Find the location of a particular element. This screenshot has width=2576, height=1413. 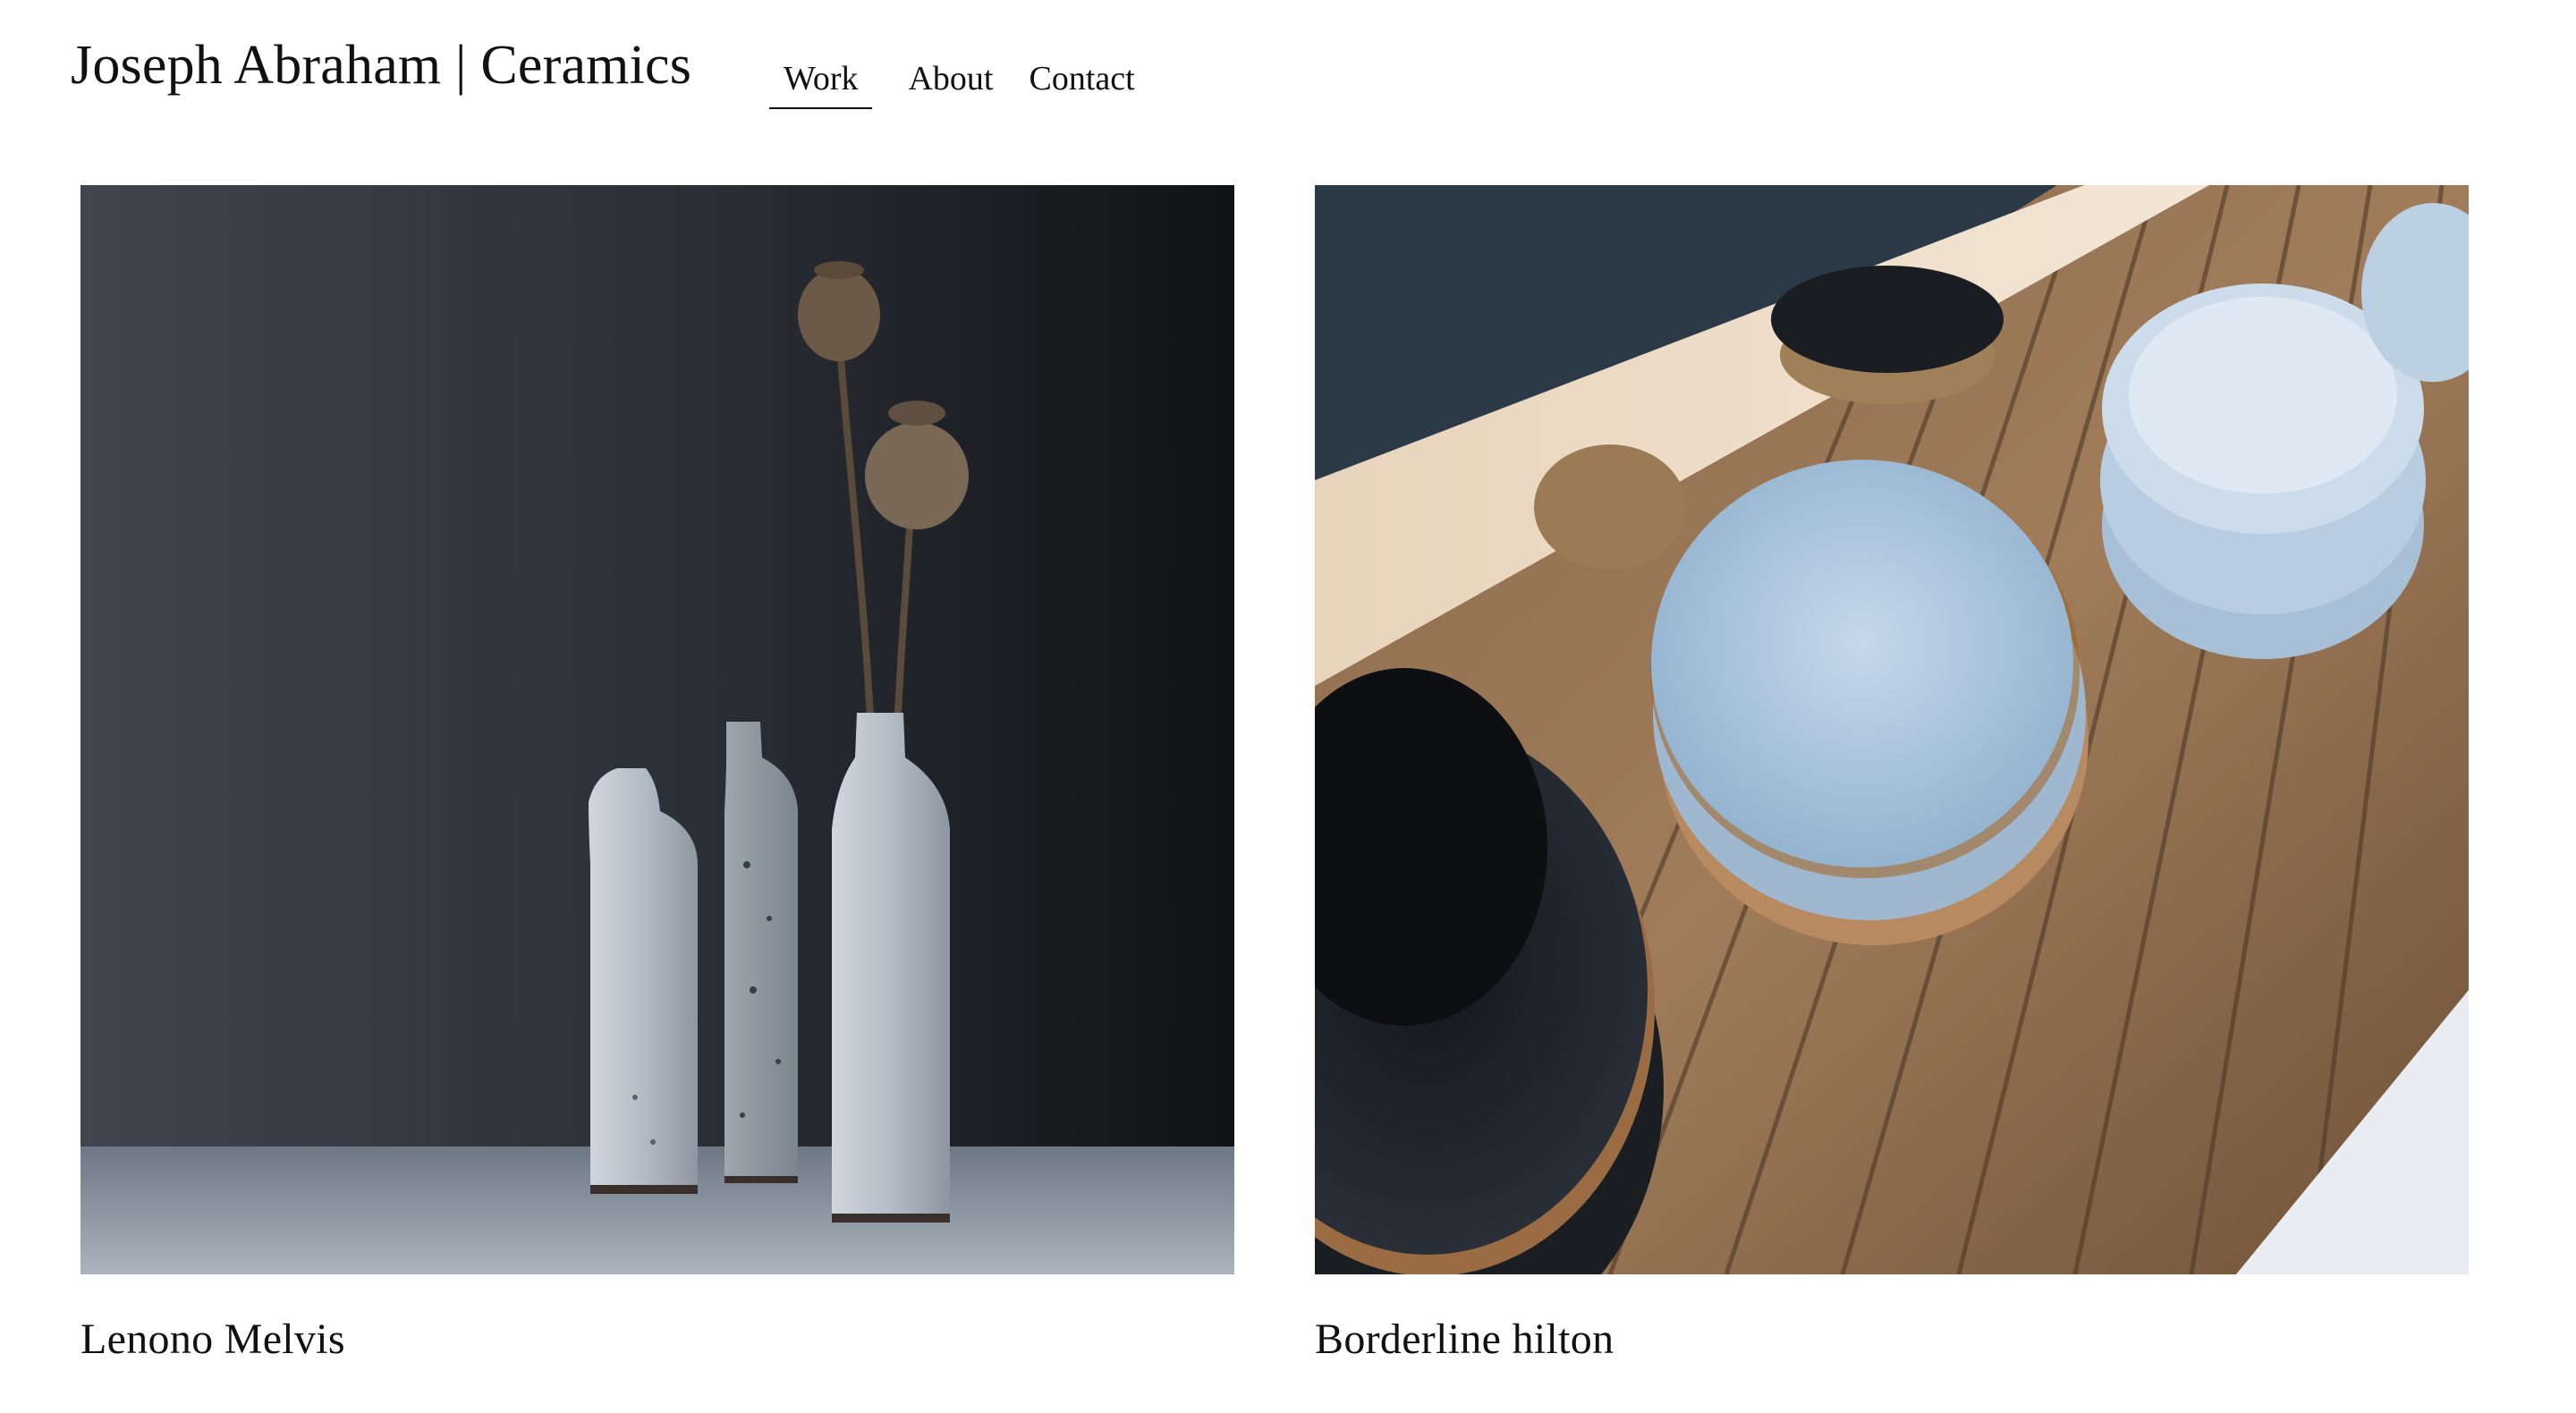

project-title: Lenono Melvis is located at coordinates (657, 1339).